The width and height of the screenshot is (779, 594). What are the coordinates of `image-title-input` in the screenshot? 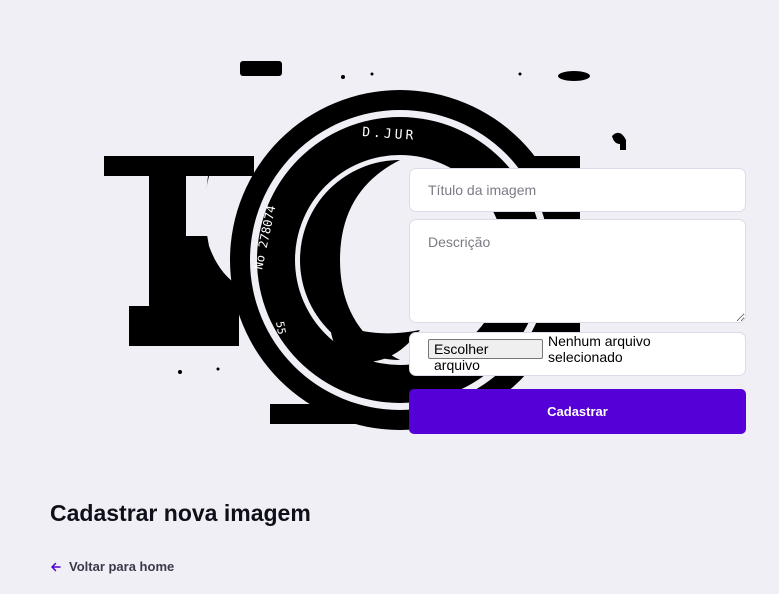 It's located at (577, 190).